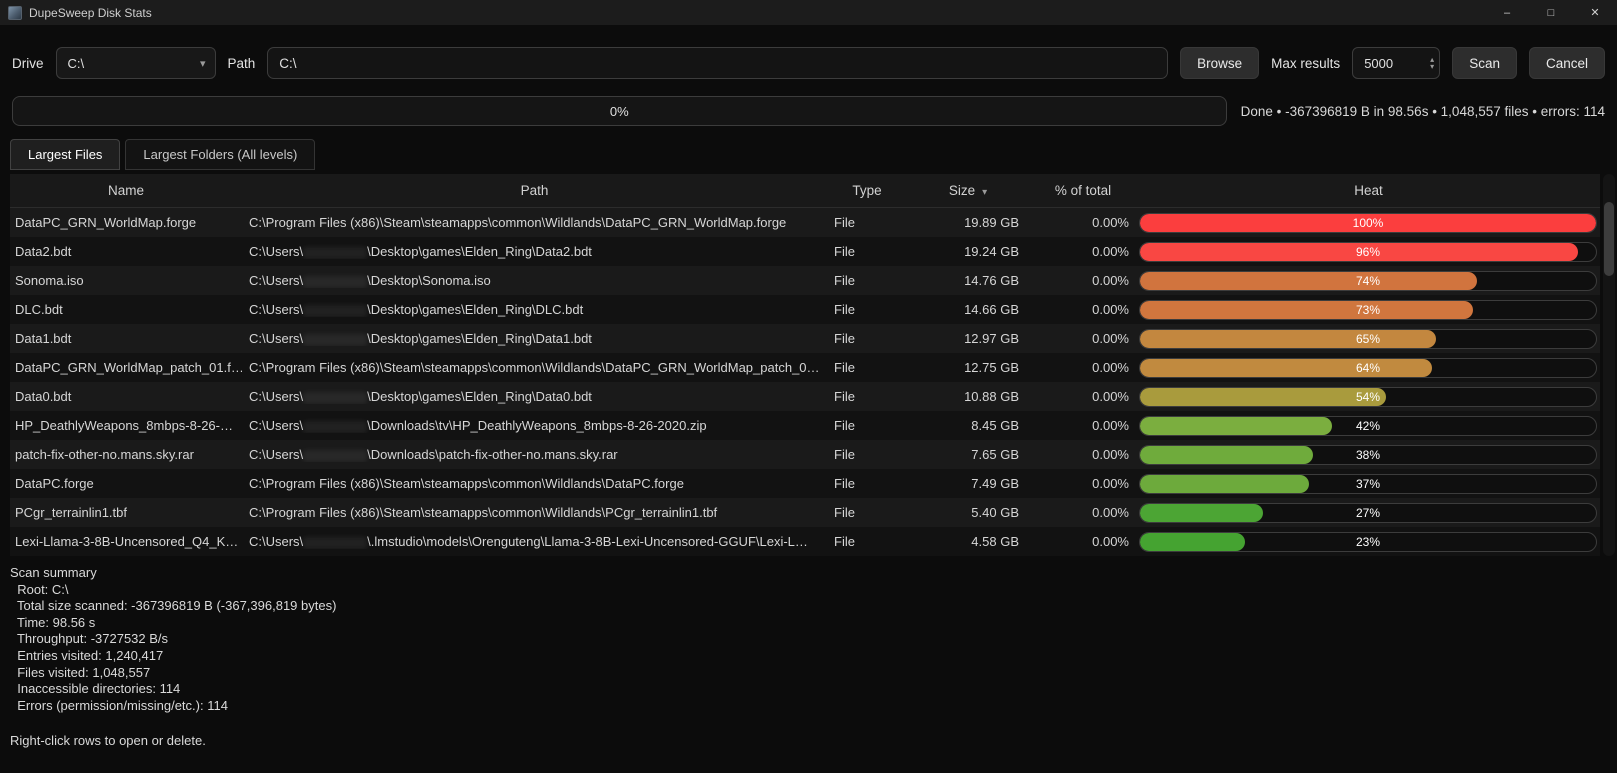 This screenshot has height=773, width=1617. I want to click on heat-bar: 37%, so click(1368, 483).